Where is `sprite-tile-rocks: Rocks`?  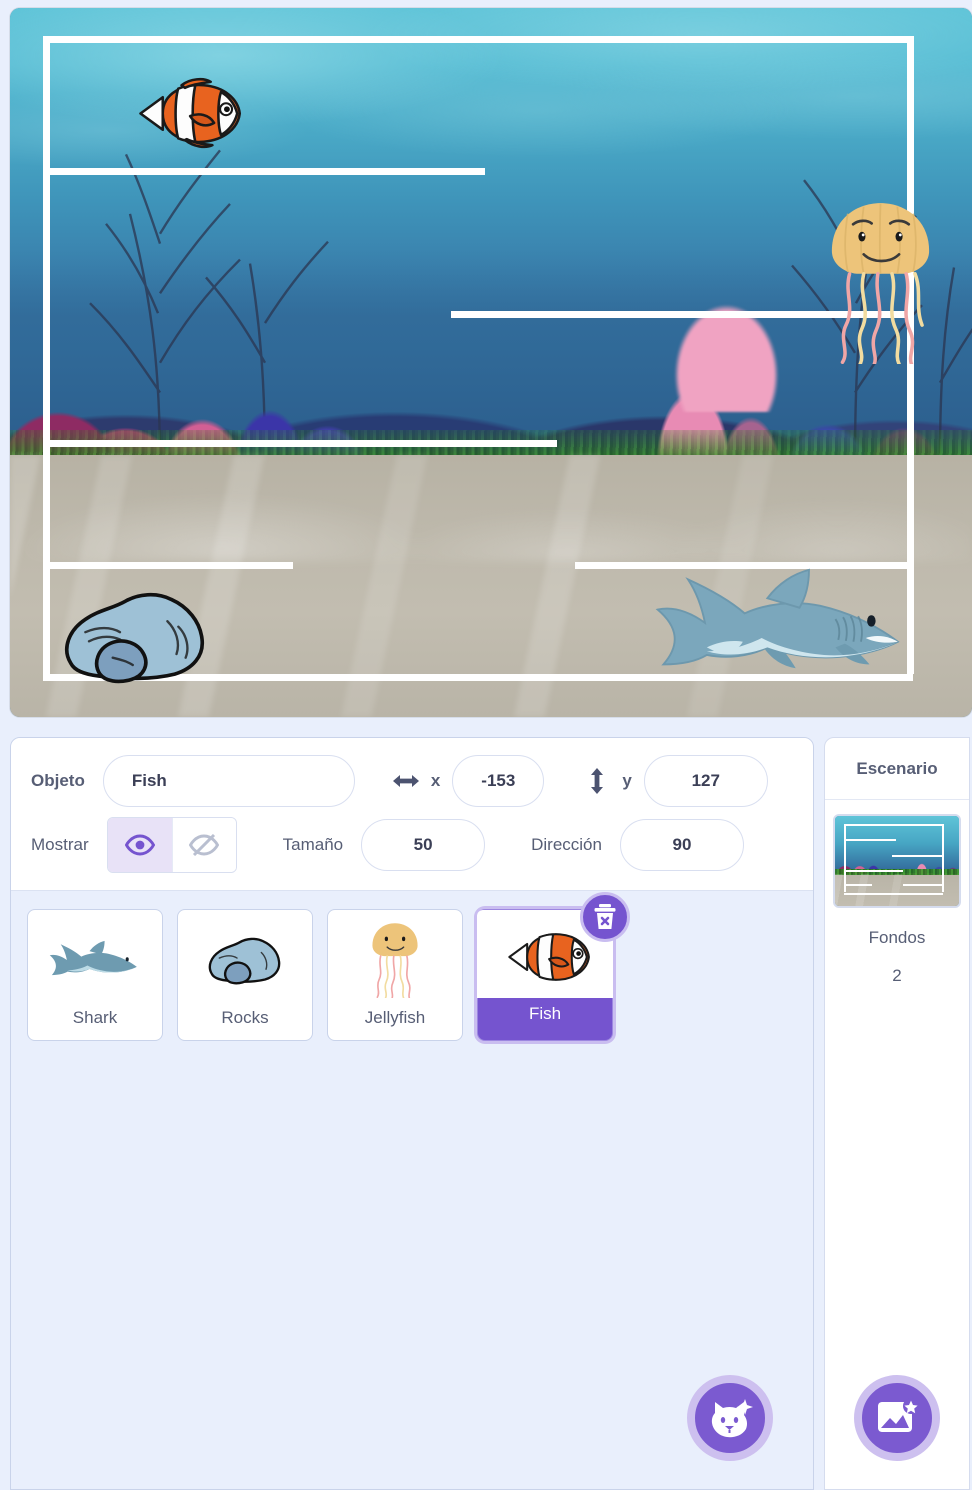 sprite-tile-rocks: Rocks is located at coordinates (245, 975).